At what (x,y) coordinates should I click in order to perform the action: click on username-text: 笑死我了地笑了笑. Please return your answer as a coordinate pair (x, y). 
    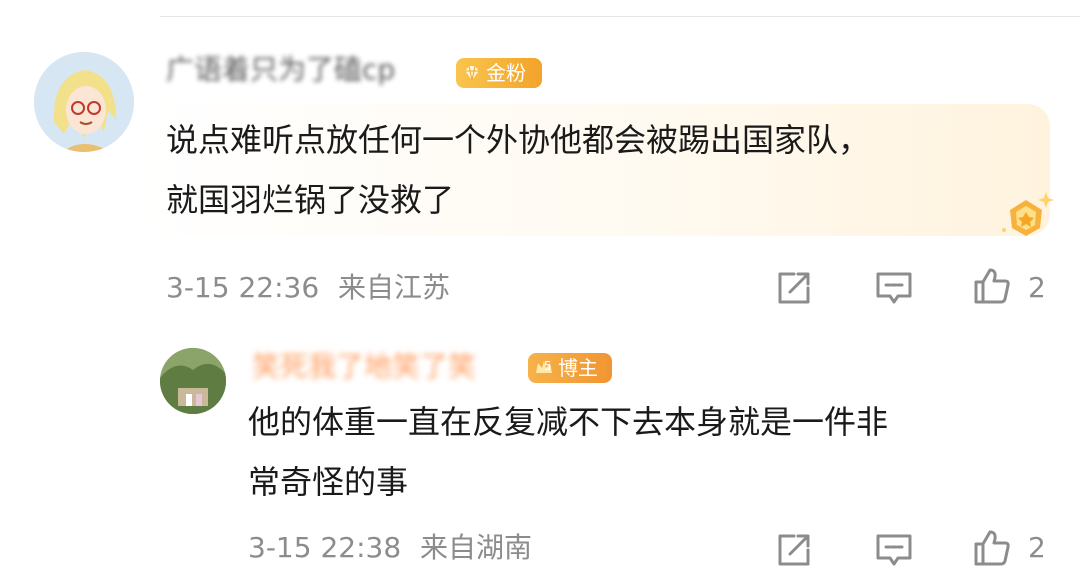
    Looking at the image, I should click on (364, 366).